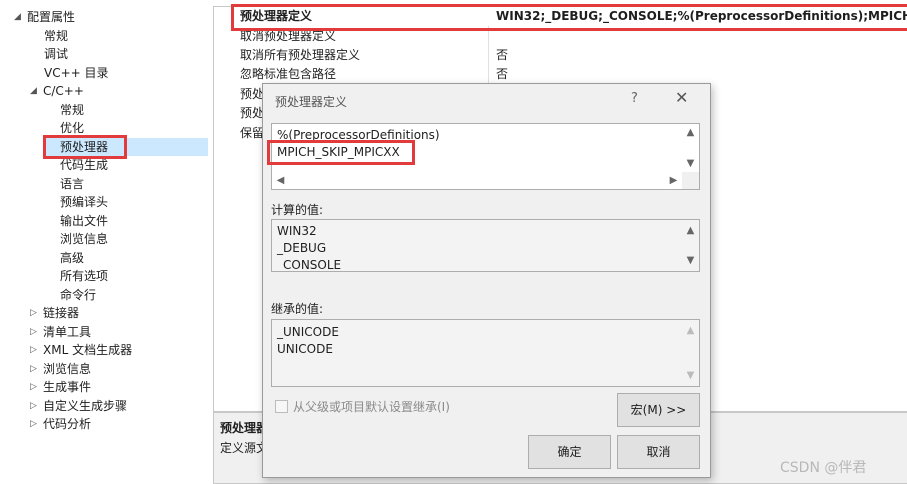 This screenshot has height=484, width=907. I want to click on description-title: 预处理器, so click(244, 428).